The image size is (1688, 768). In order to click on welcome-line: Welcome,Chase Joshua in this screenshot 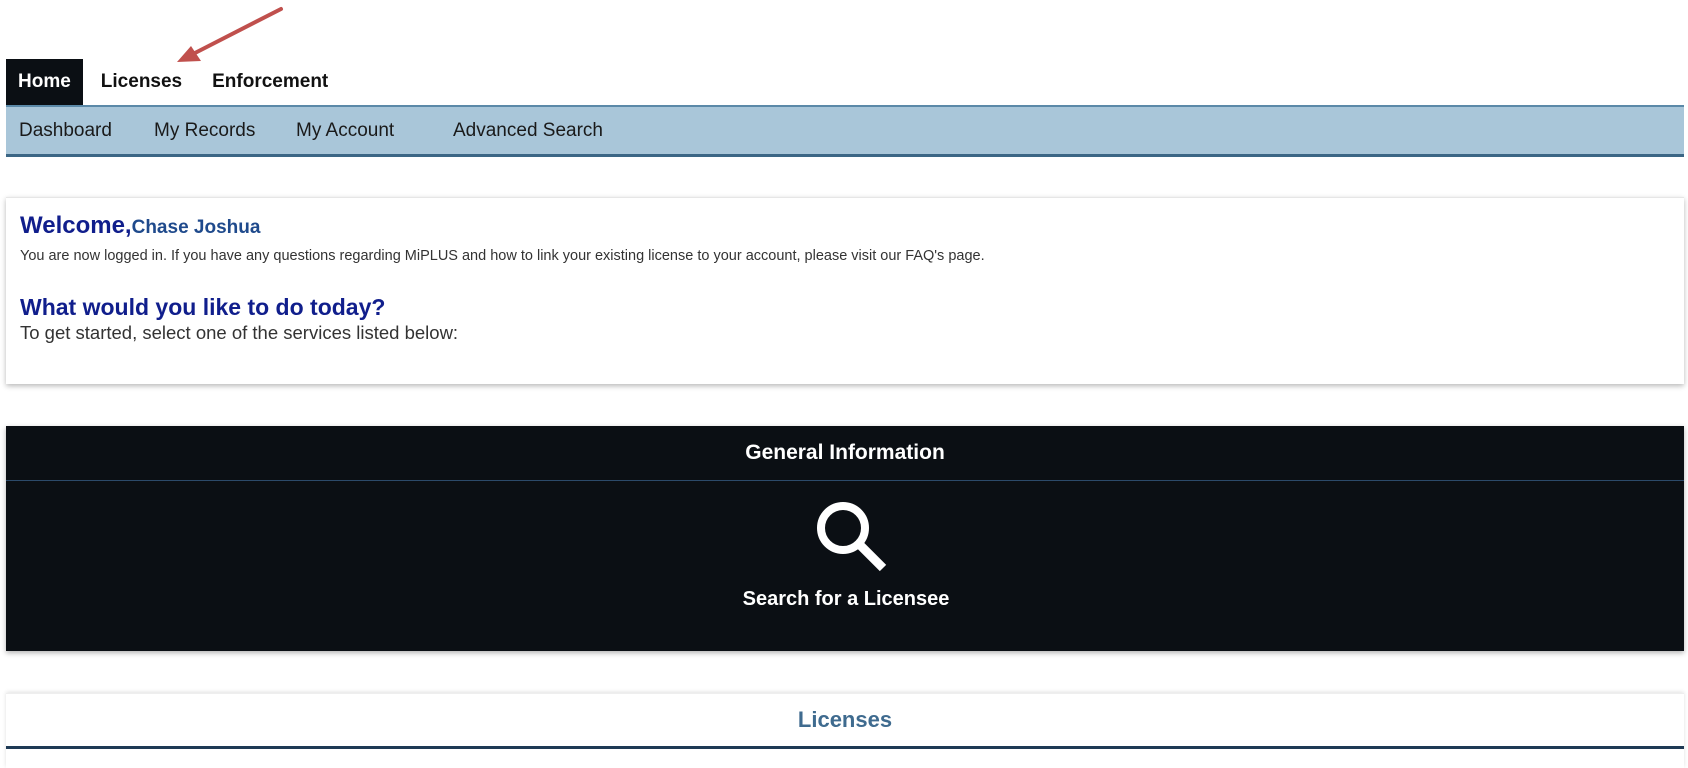, I will do `click(140, 226)`.